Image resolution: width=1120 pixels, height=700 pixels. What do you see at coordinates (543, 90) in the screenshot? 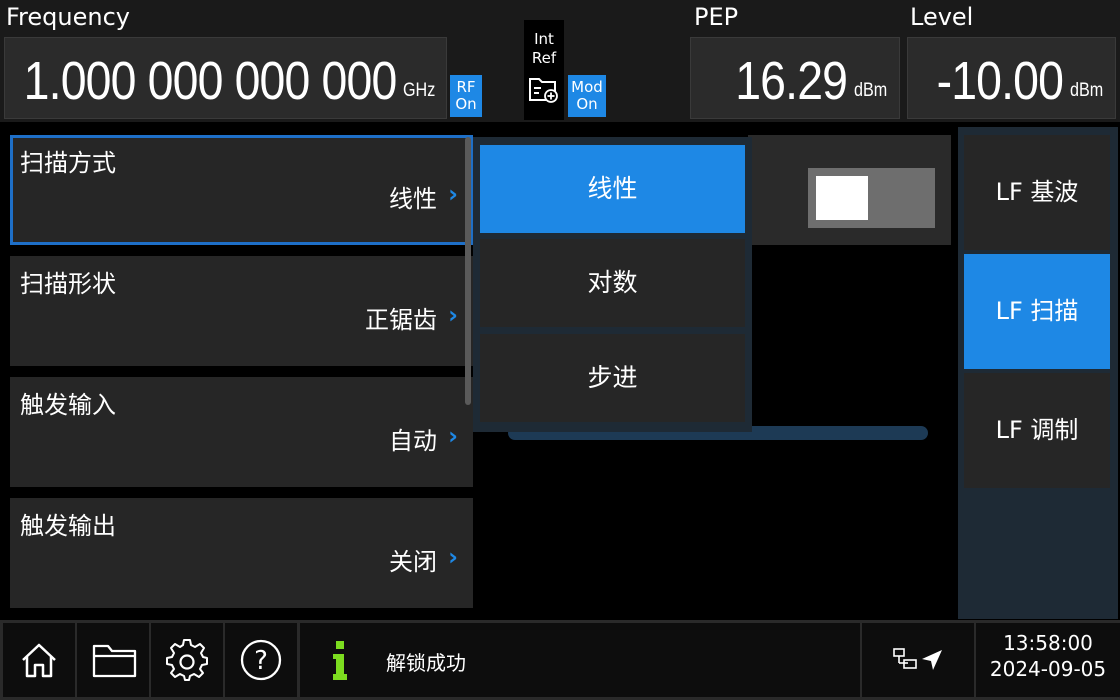
I see `folder-add-icon` at bounding box center [543, 90].